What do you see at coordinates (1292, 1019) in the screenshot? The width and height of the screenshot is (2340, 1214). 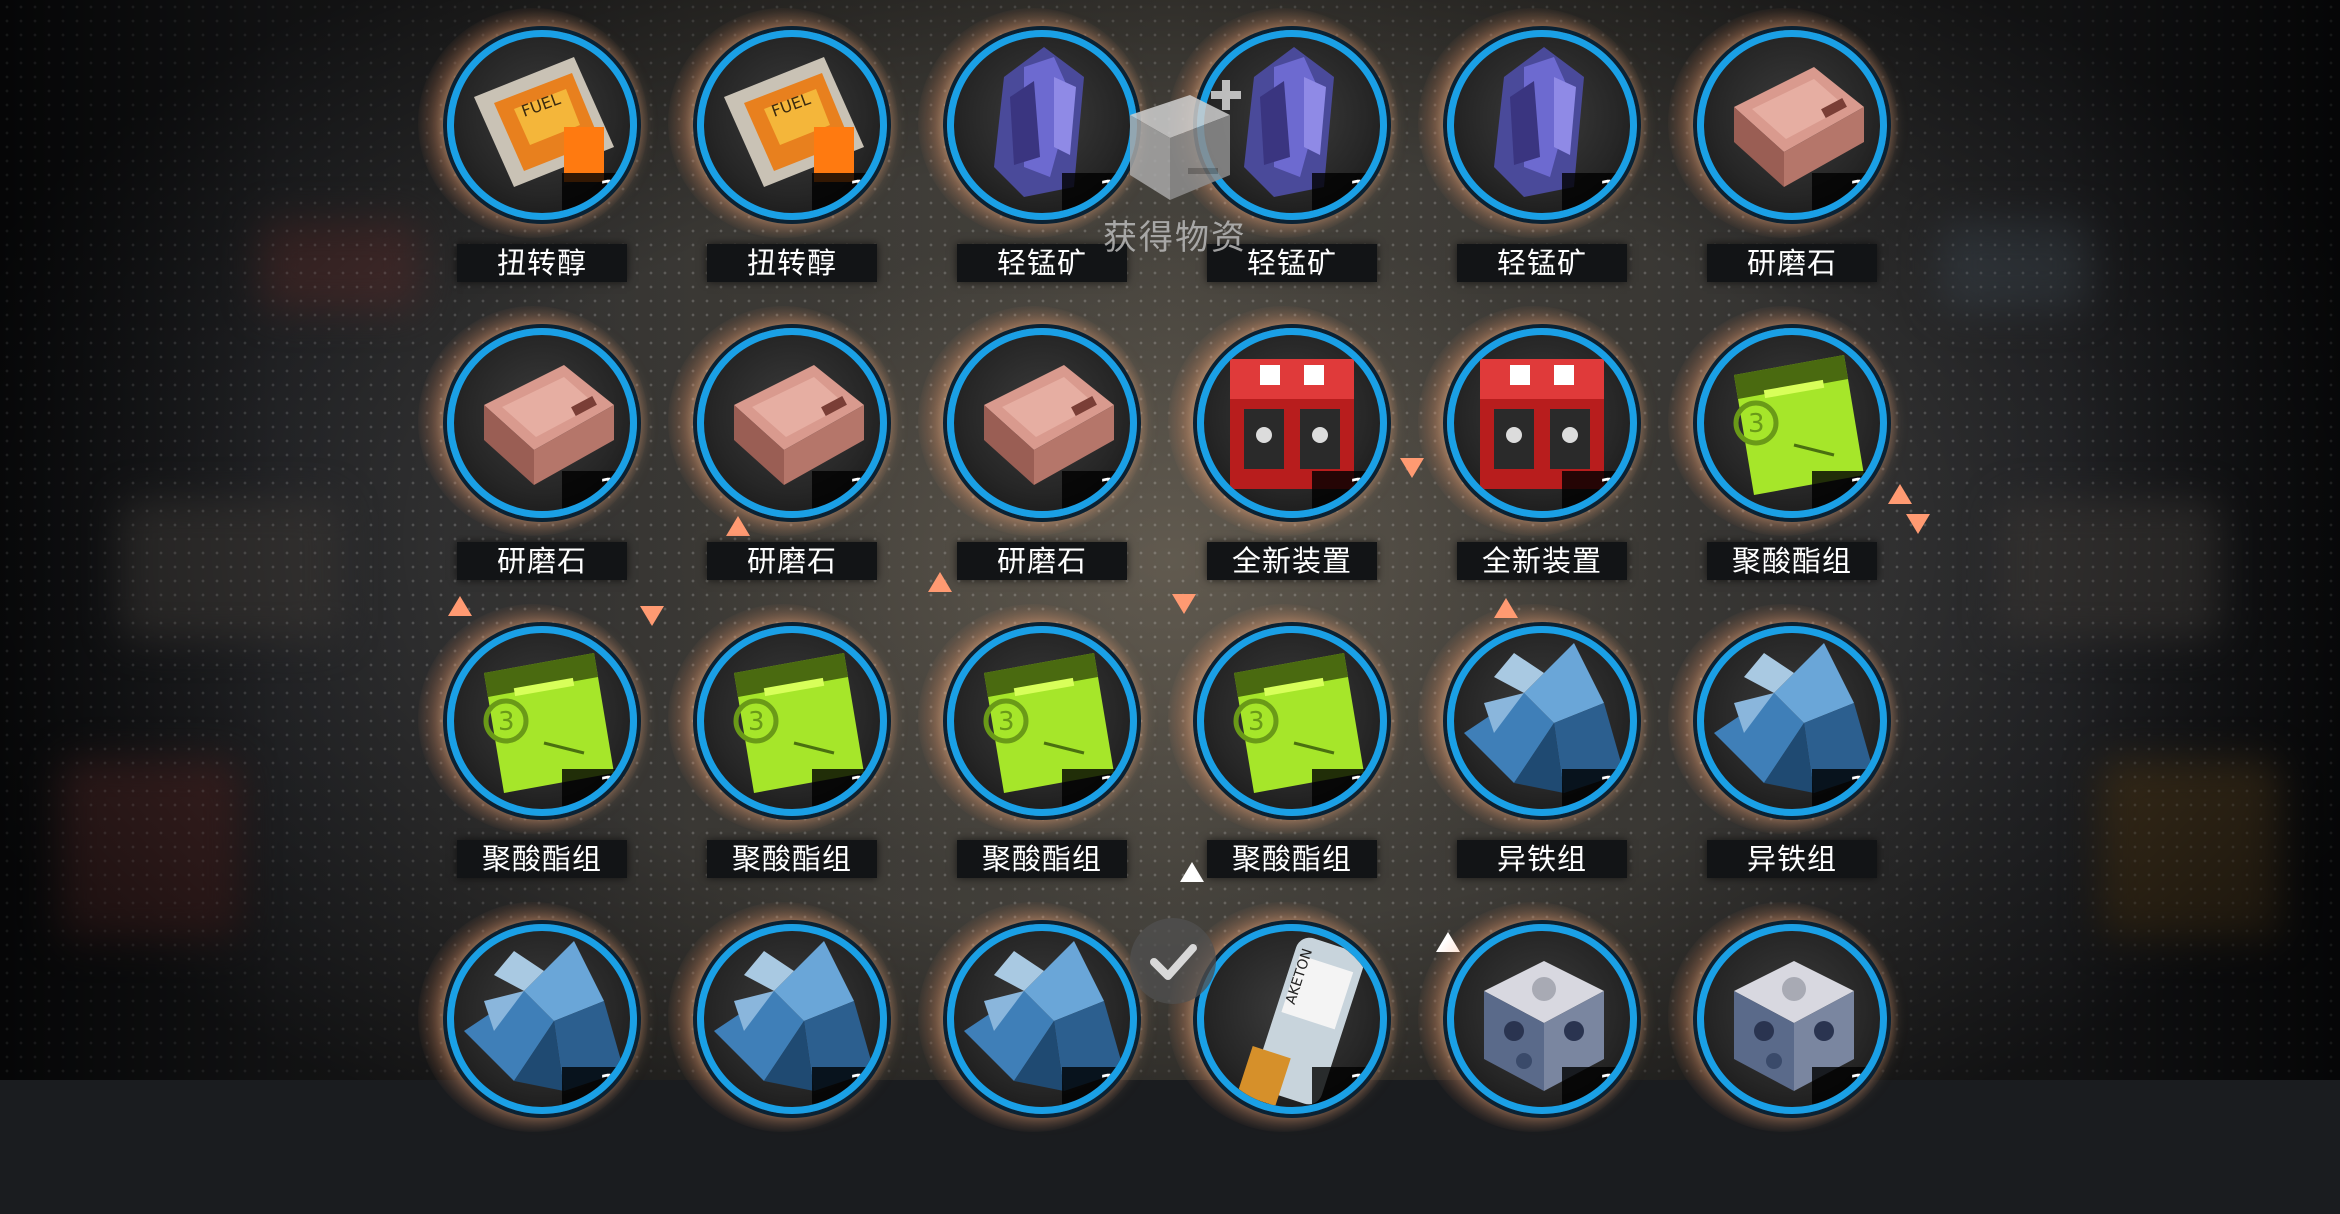 I see `item-icon-frame: AKETON 1` at bounding box center [1292, 1019].